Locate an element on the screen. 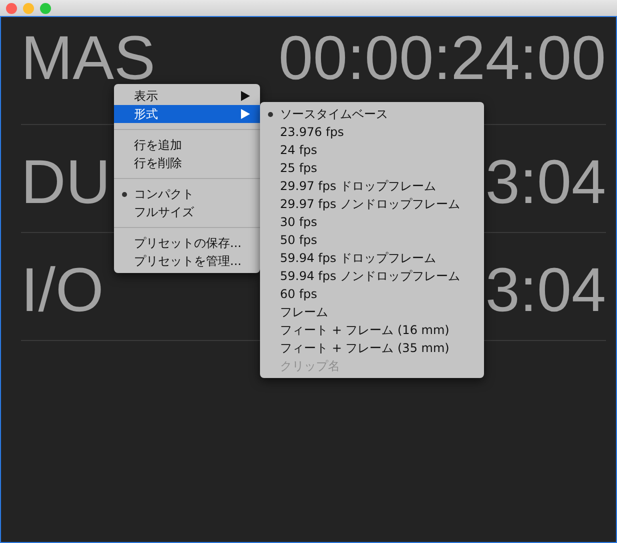 Image resolution: width=617 pixels, height=543 pixels. menu-item: 50 fps is located at coordinates (372, 240).